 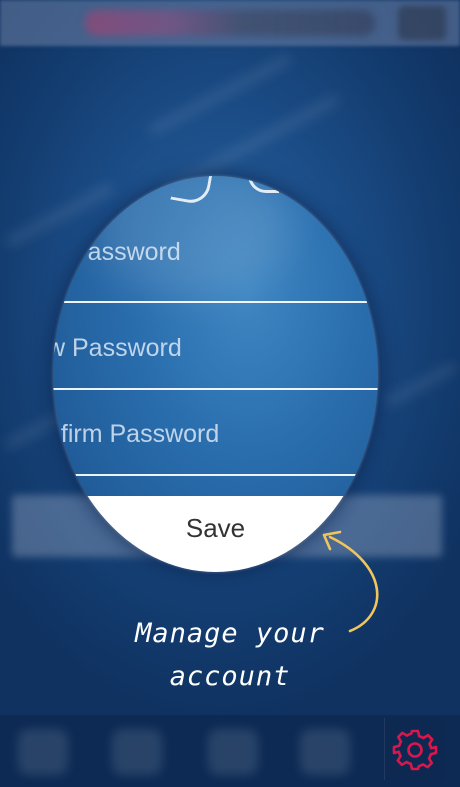 What do you see at coordinates (230, 633) in the screenshot?
I see `callout-line-1: Manage your` at bounding box center [230, 633].